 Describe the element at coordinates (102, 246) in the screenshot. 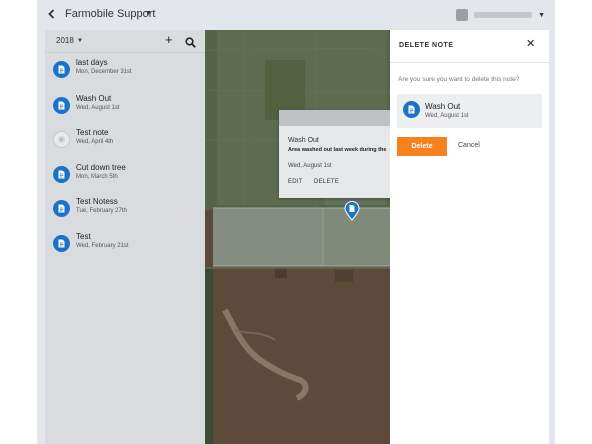

I see `note-date: Wed, February 21st` at that location.